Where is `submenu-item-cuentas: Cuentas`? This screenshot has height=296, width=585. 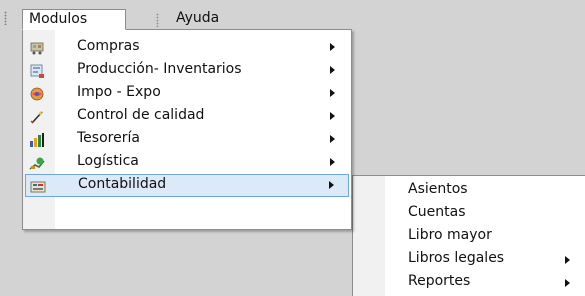 submenu-item-cuentas: Cuentas is located at coordinates (469, 213).